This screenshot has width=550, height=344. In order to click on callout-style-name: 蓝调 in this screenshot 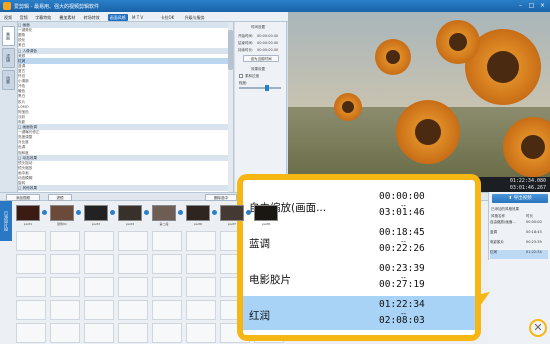, I will do `click(259, 244)`.